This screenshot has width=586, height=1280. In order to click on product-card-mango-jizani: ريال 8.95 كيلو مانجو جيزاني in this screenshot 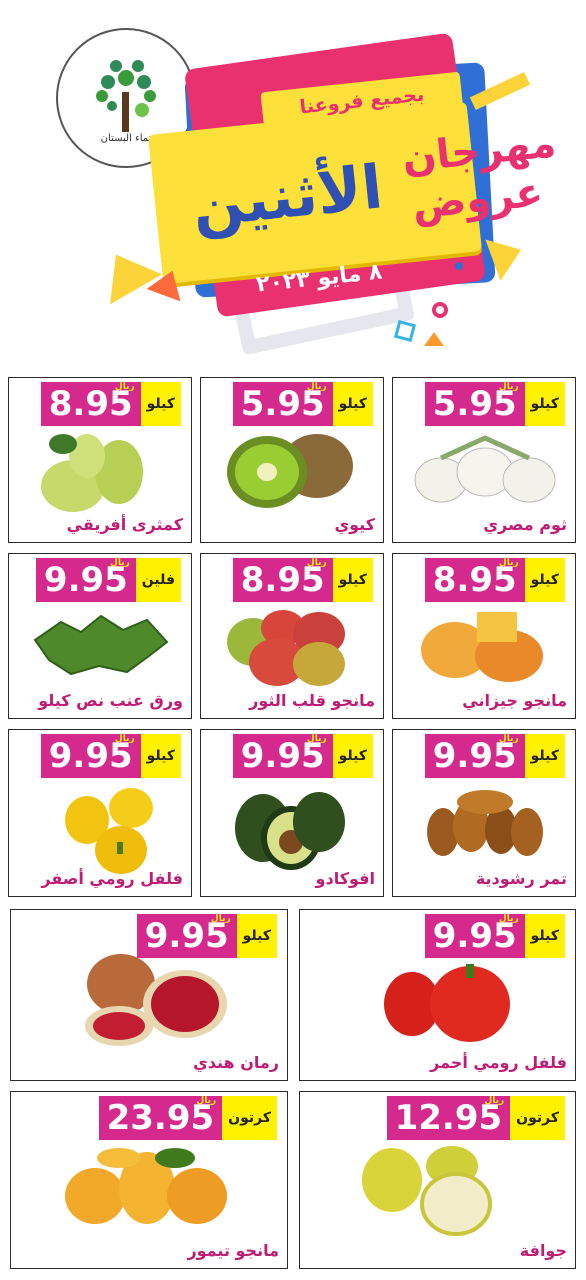, I will do `click(484, 636)`.